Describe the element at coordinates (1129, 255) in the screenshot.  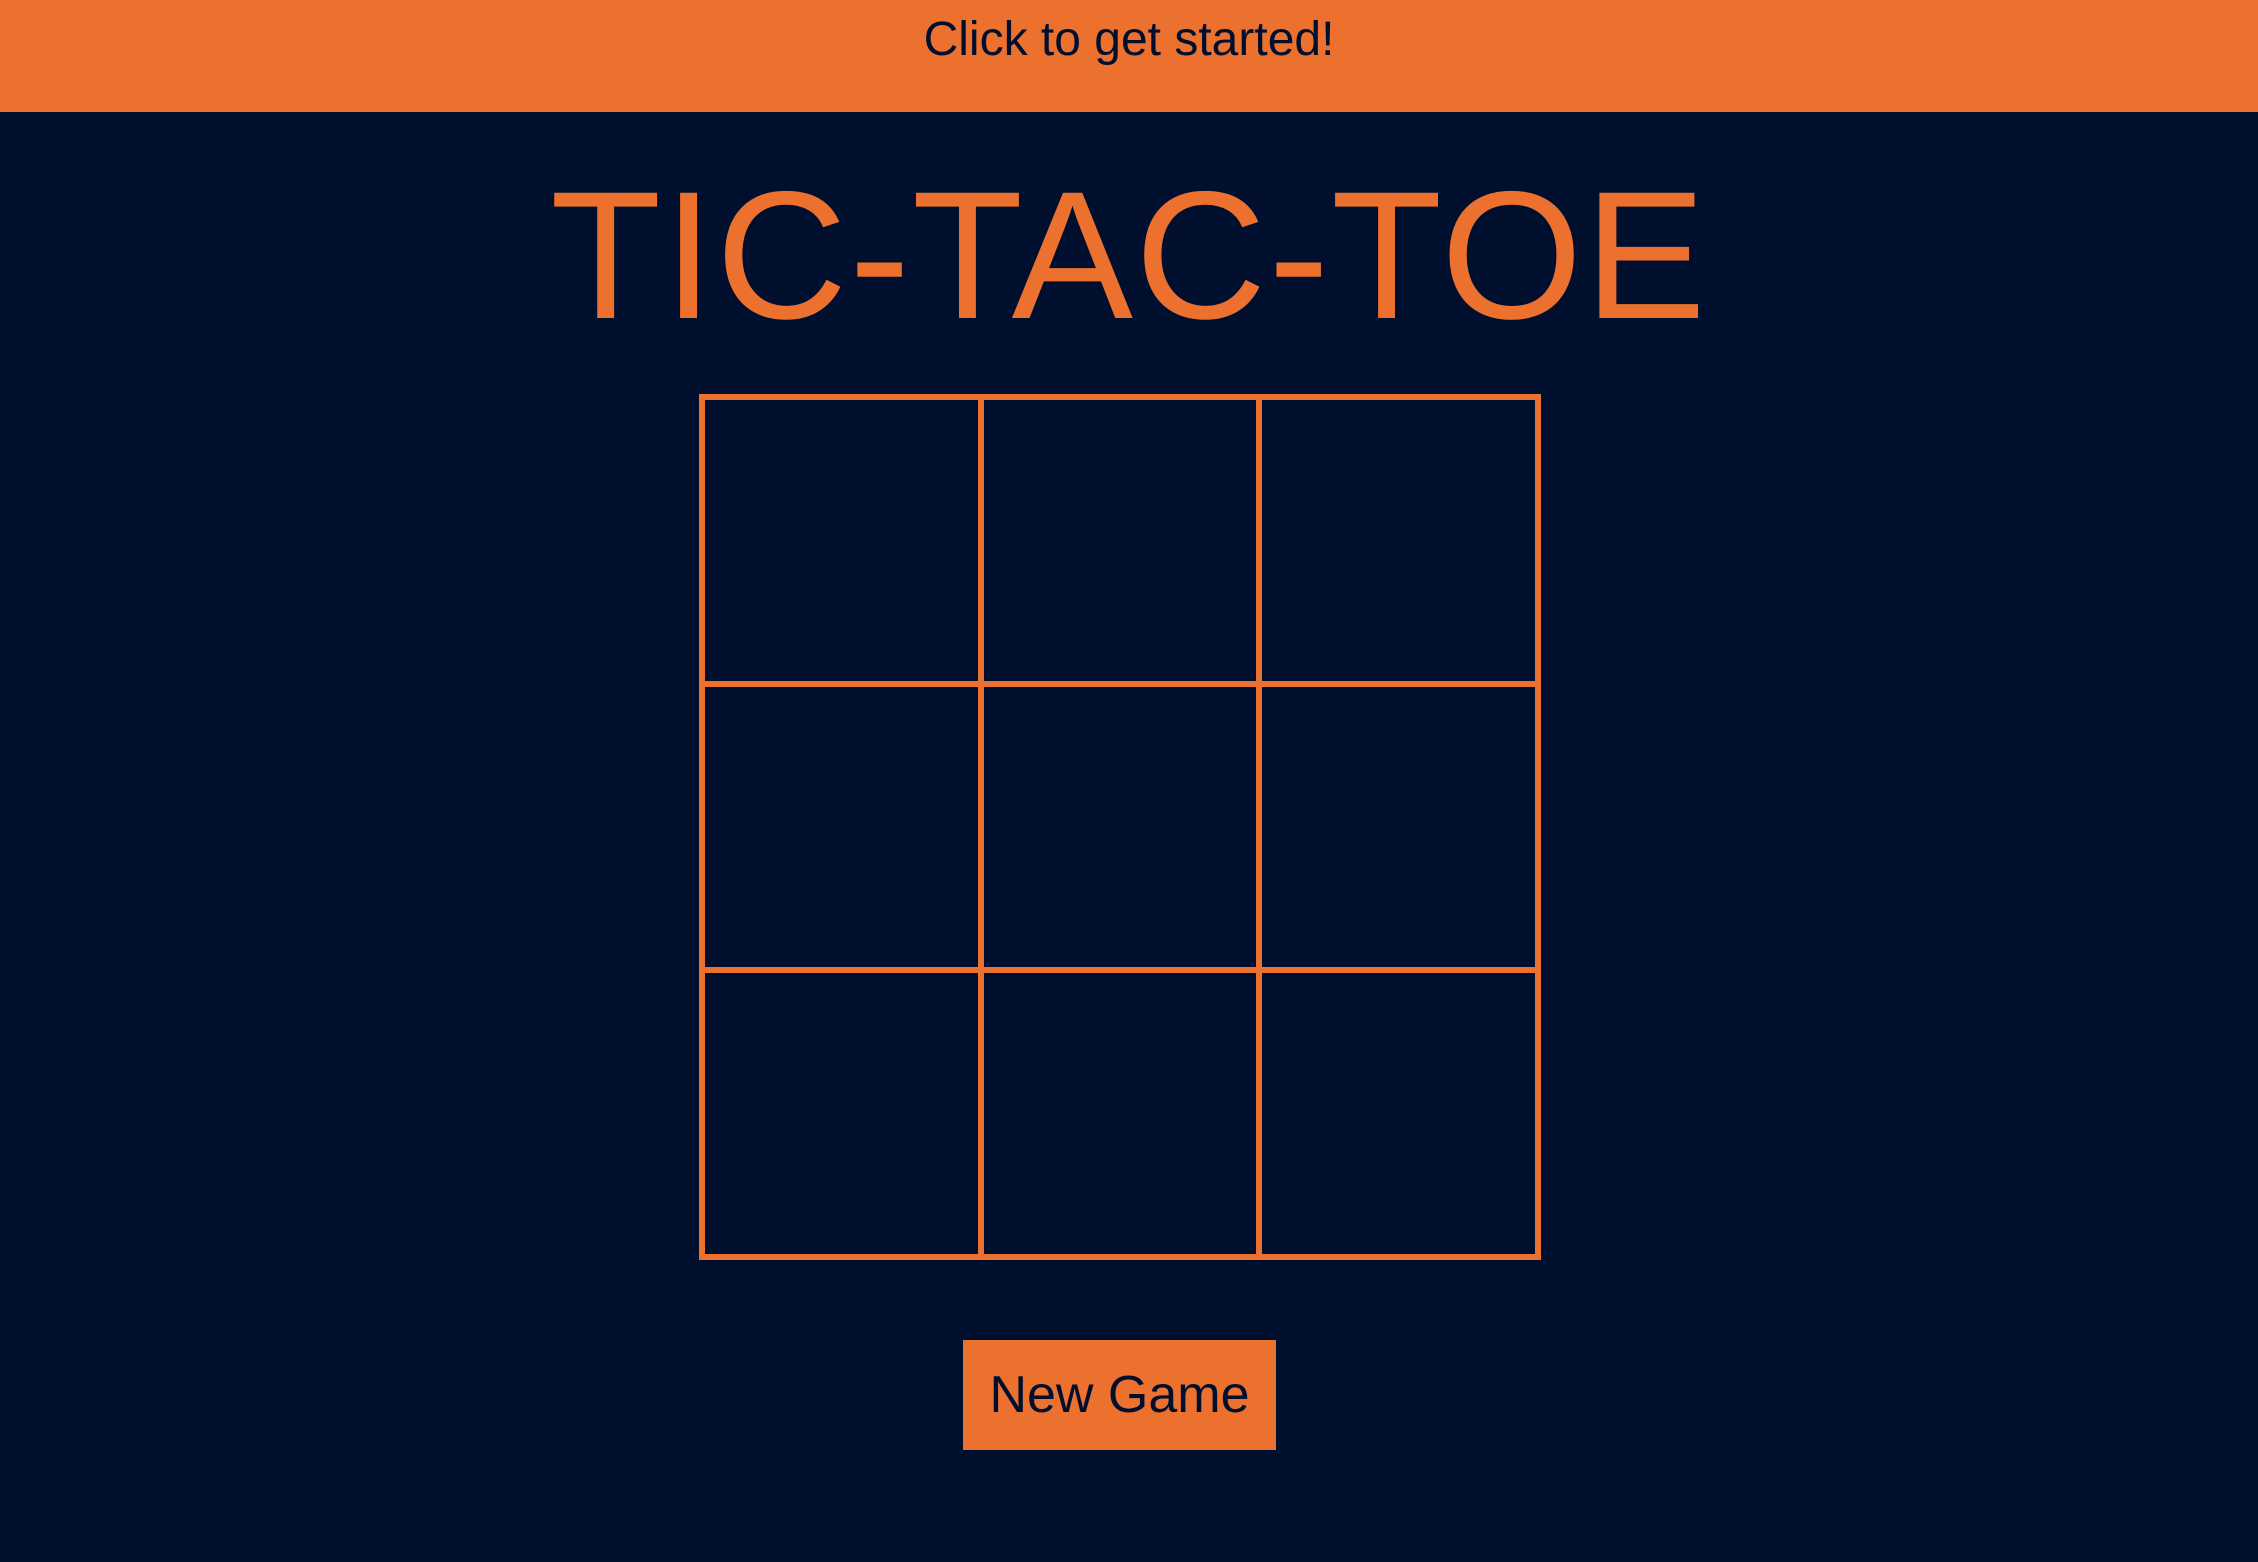
I see `game-title: TIC-TAC-TOE` at that location.